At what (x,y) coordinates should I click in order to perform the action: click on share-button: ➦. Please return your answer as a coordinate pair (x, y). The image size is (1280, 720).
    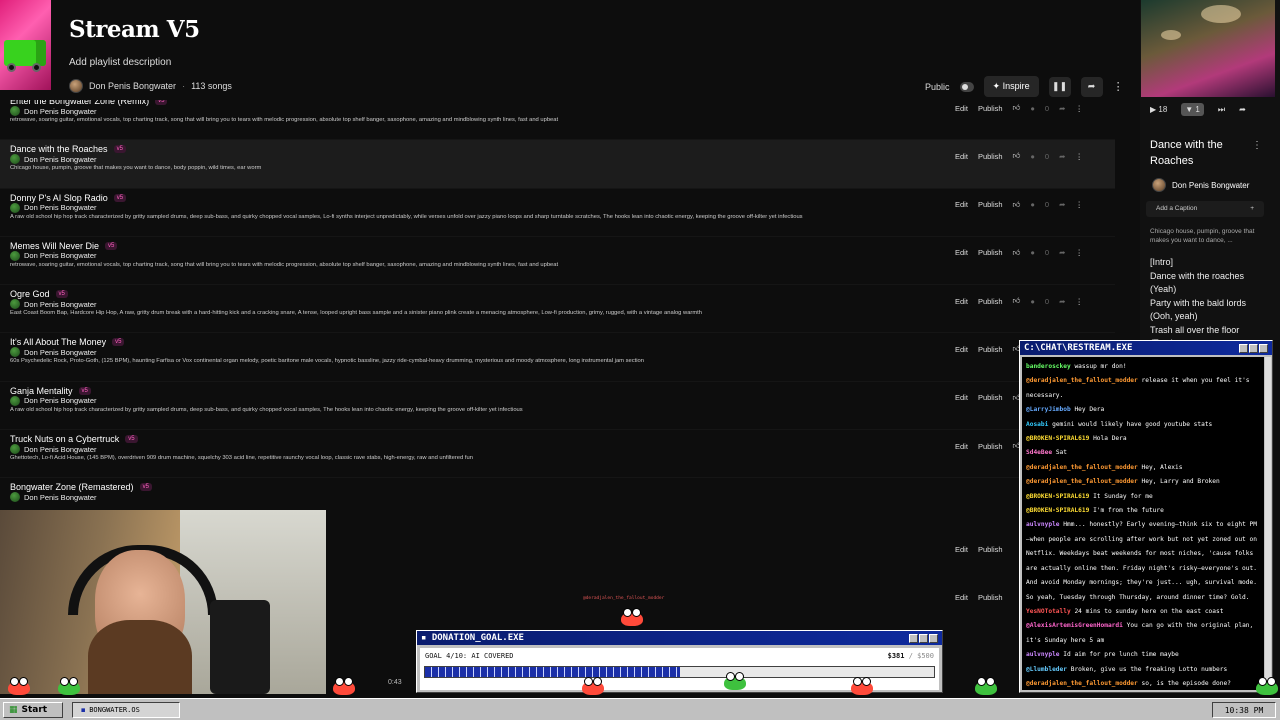
    Looking at the image, I should click on (1091, 86).